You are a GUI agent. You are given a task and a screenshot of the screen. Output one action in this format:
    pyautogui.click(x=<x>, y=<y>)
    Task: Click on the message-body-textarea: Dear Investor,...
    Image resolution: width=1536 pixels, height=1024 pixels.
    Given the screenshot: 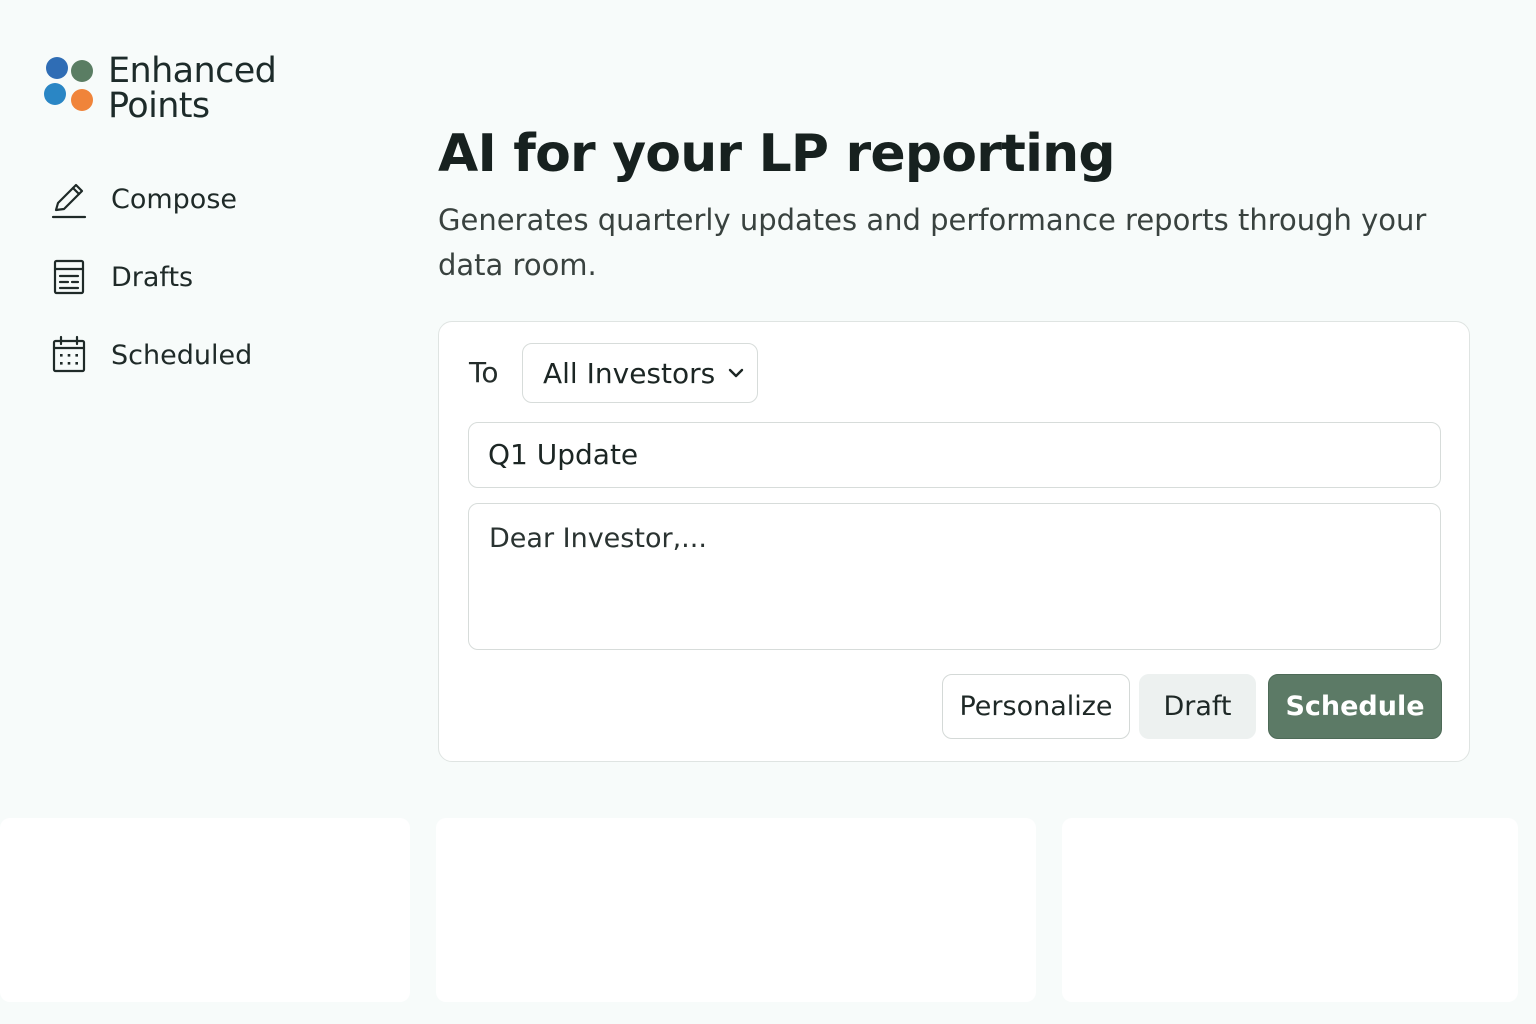 What is the action you would take?
    pyautogui.click(x=954, y=576)
    